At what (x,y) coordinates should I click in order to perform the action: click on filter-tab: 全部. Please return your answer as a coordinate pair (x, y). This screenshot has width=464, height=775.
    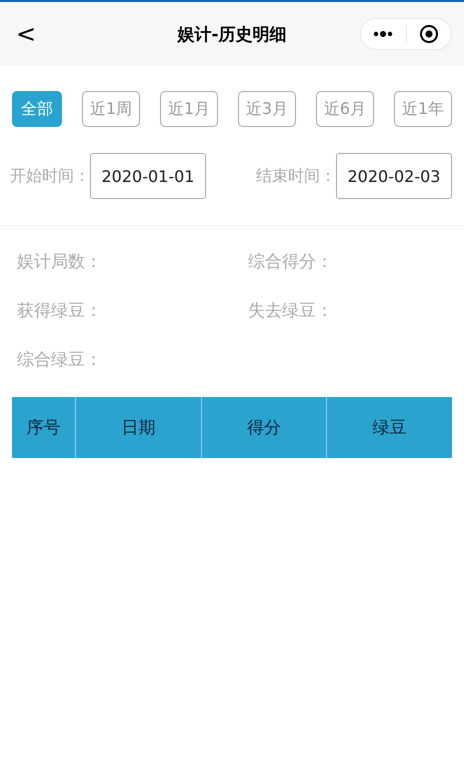
    Looking at the image, I should click on (37, 109).